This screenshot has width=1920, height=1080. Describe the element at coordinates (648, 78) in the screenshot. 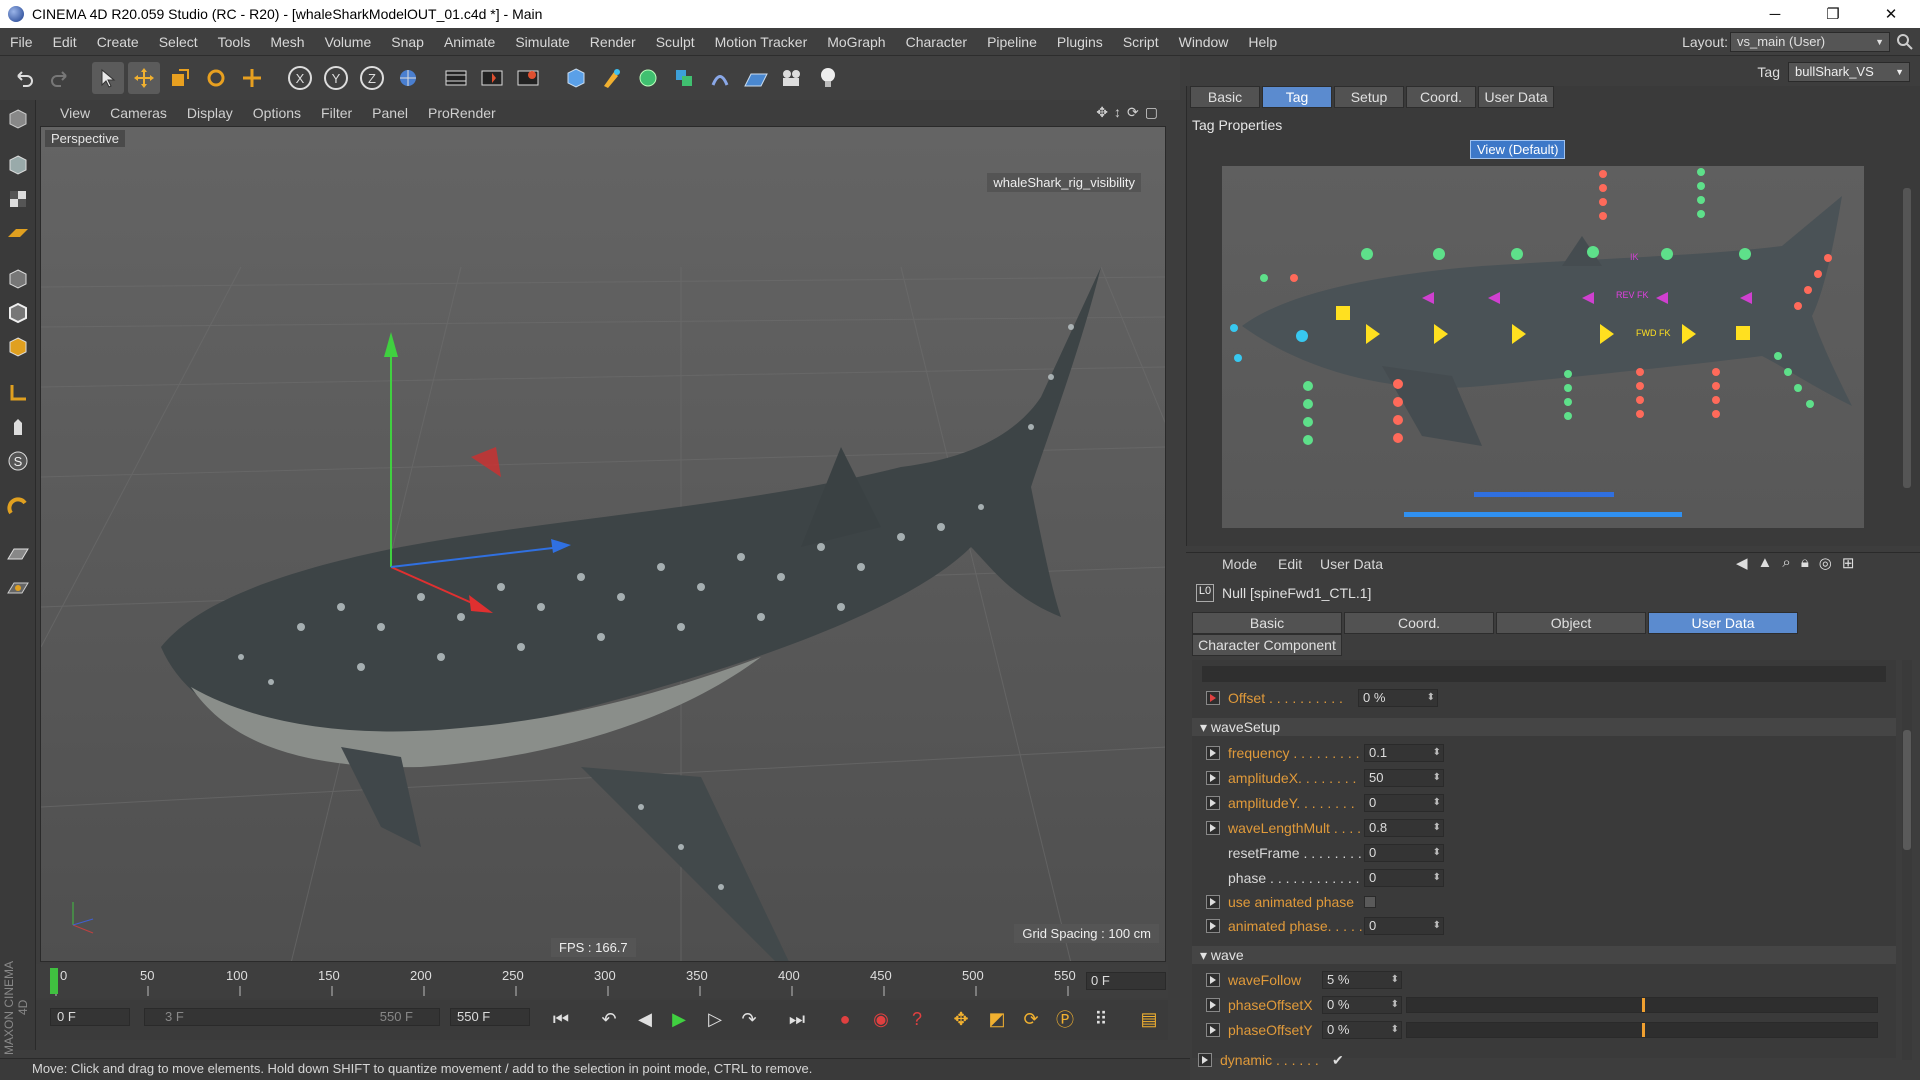

I see `subdivision-surface-icon` at that location.